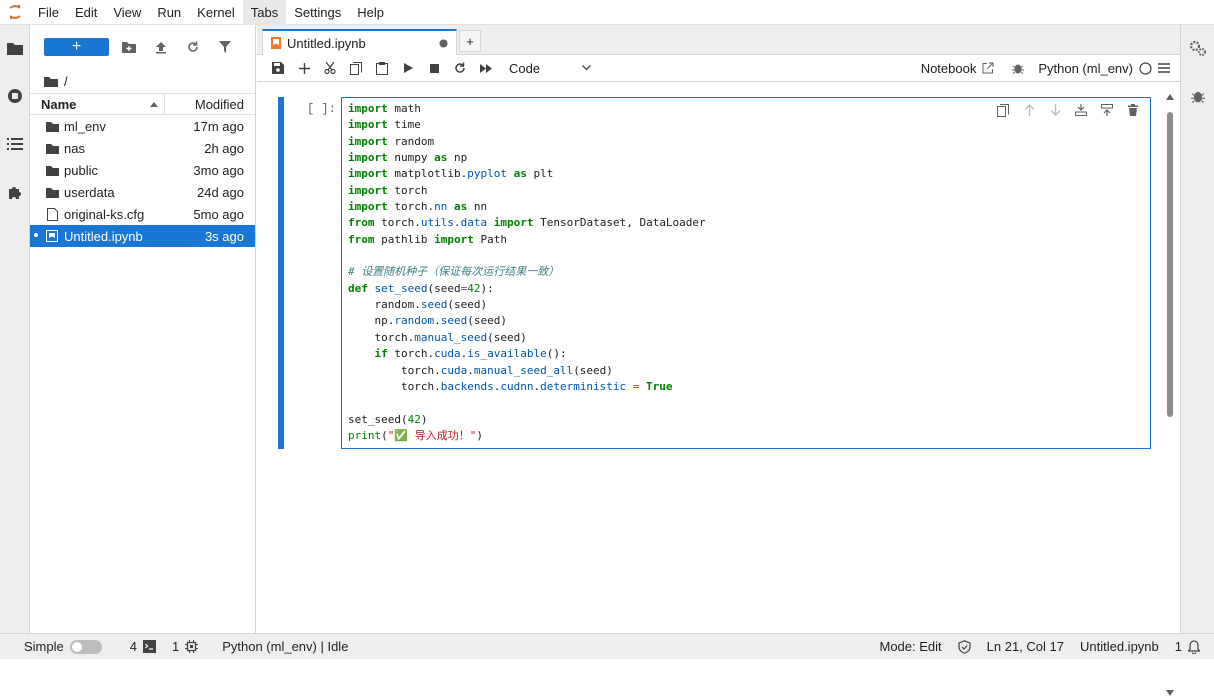 The image size is (1214, 696). Describe the element at coordinates (964, 647) in the screenshot. I see `trusted-shield-icon` at that location.